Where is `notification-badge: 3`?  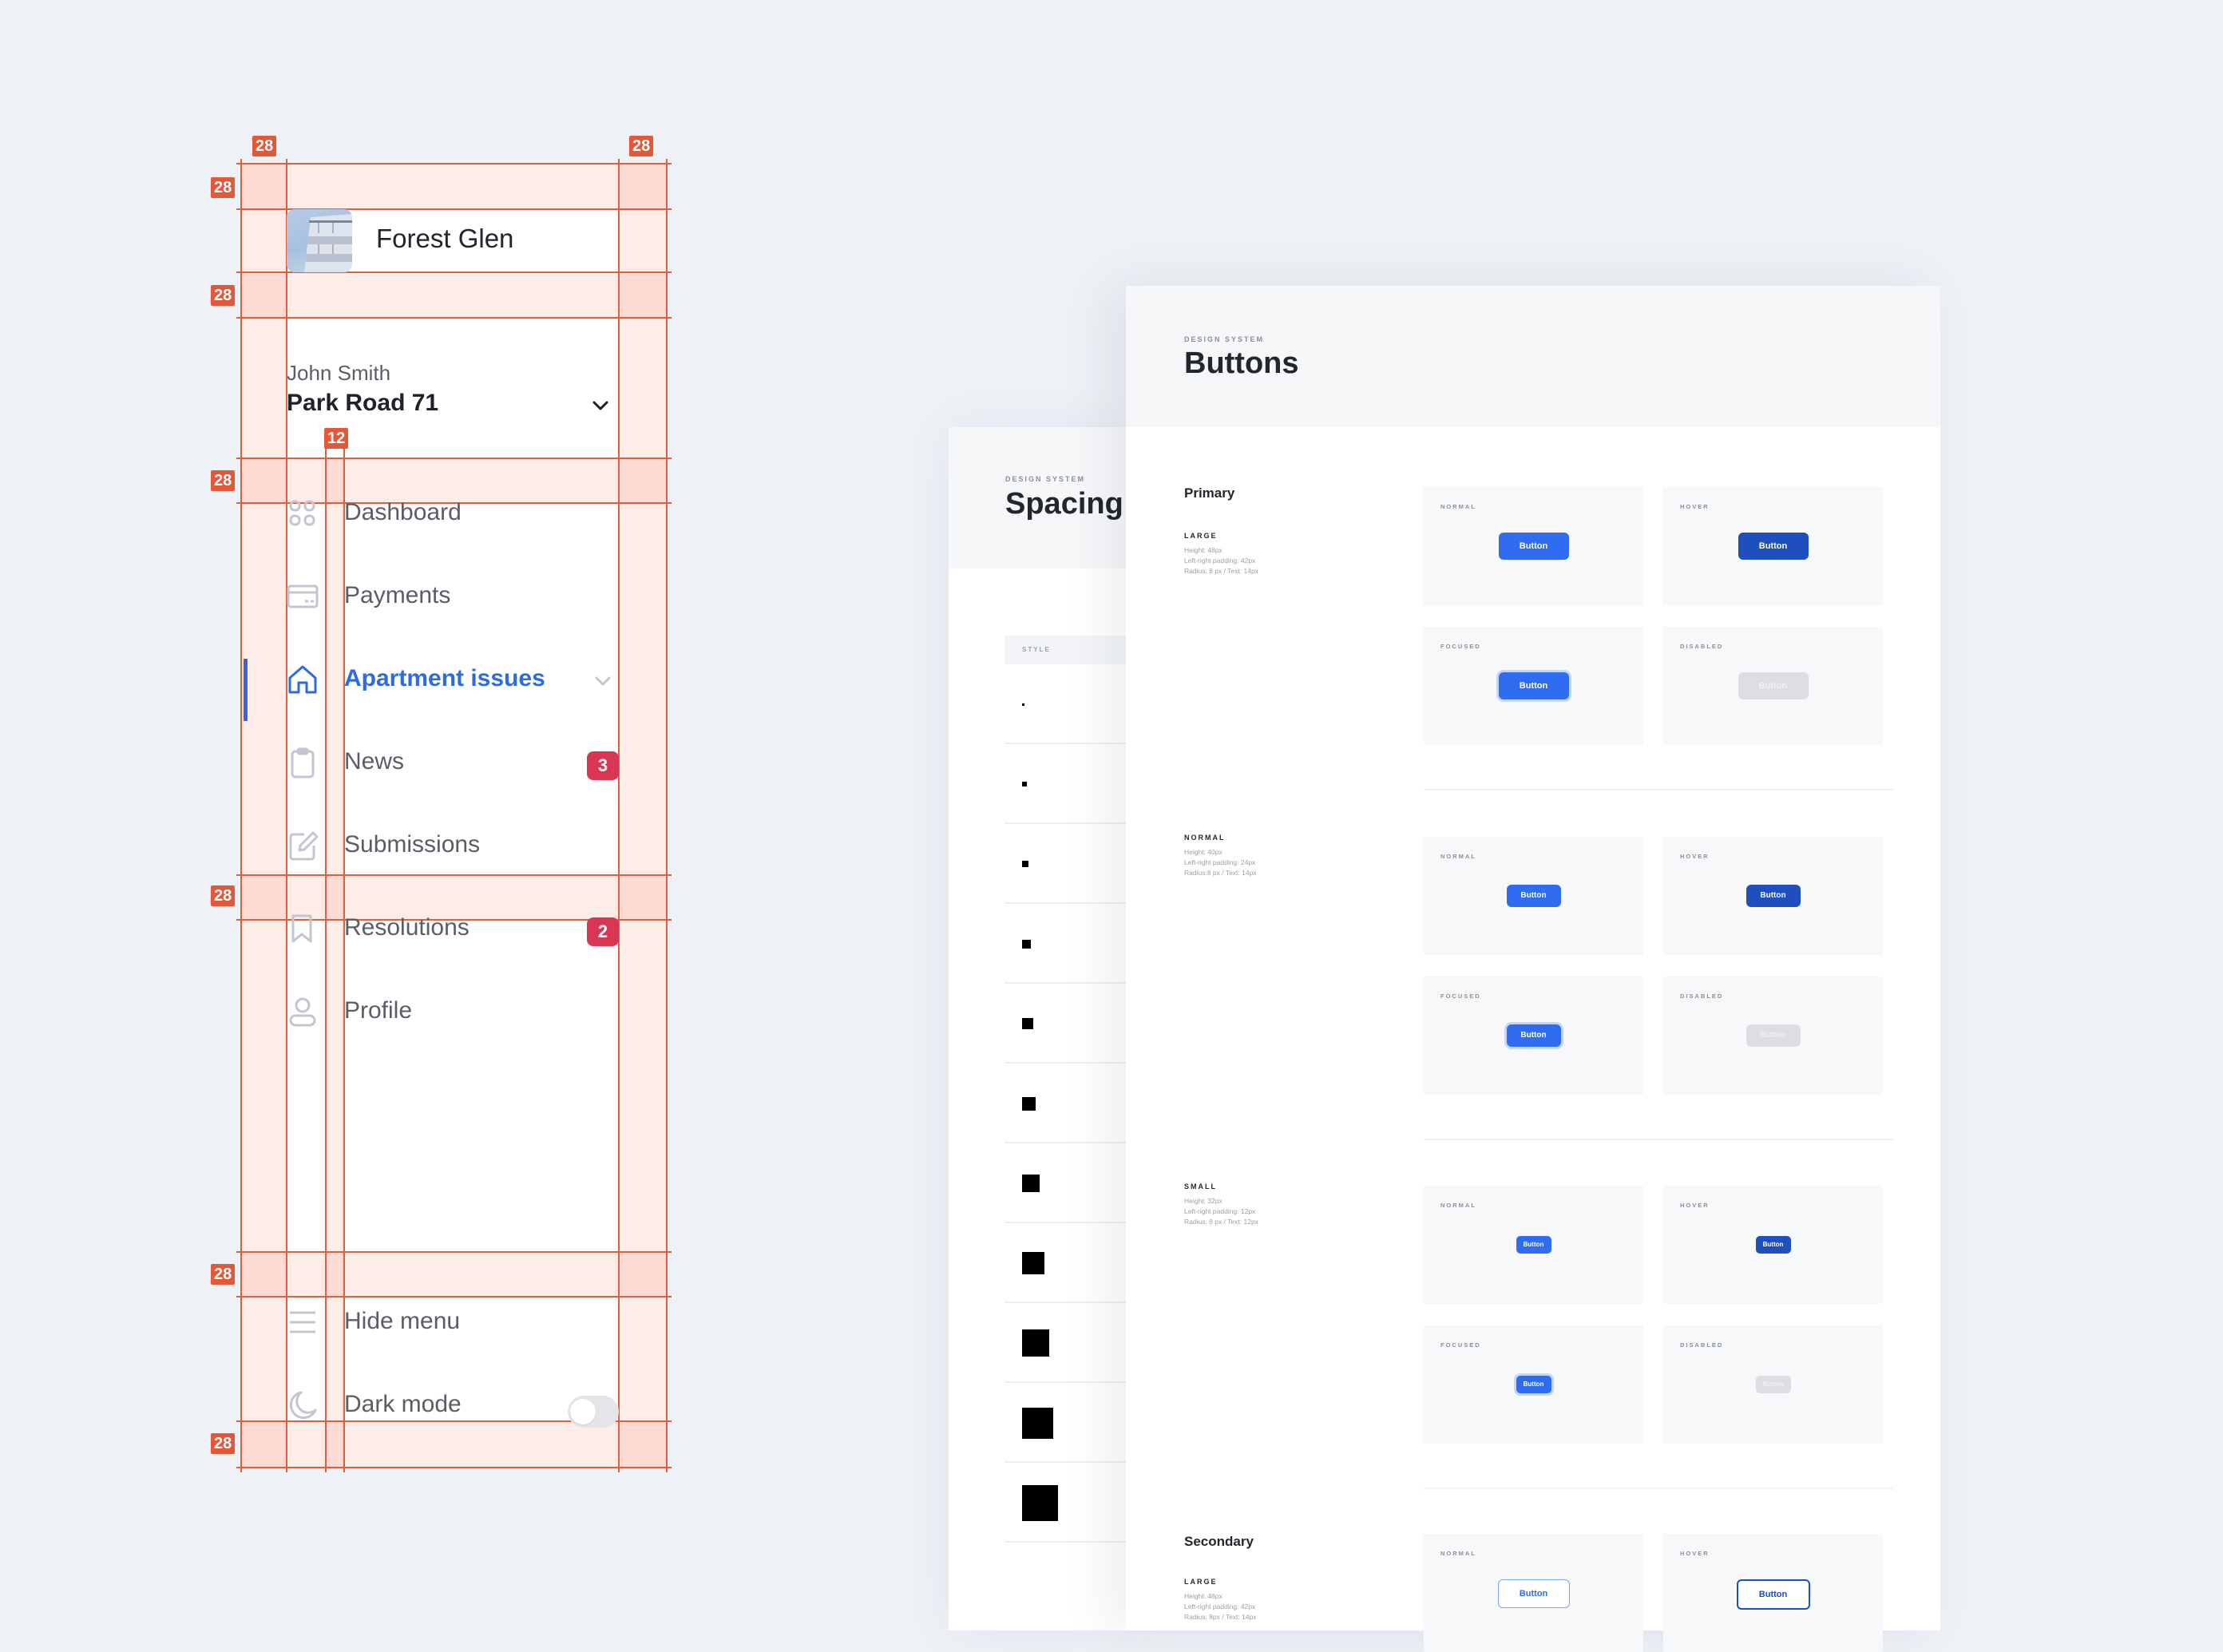
notification-badge: 3 is located at coordinates (603, 765).